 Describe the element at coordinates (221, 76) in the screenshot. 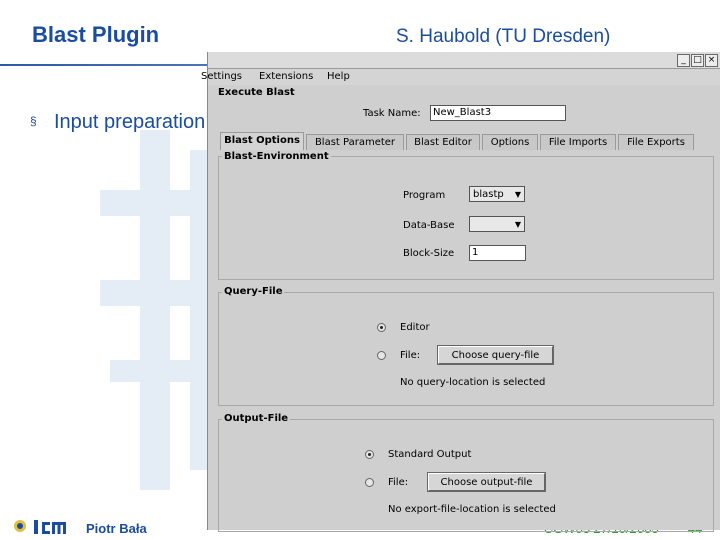

I see `menu-settings: Settings` at that location.